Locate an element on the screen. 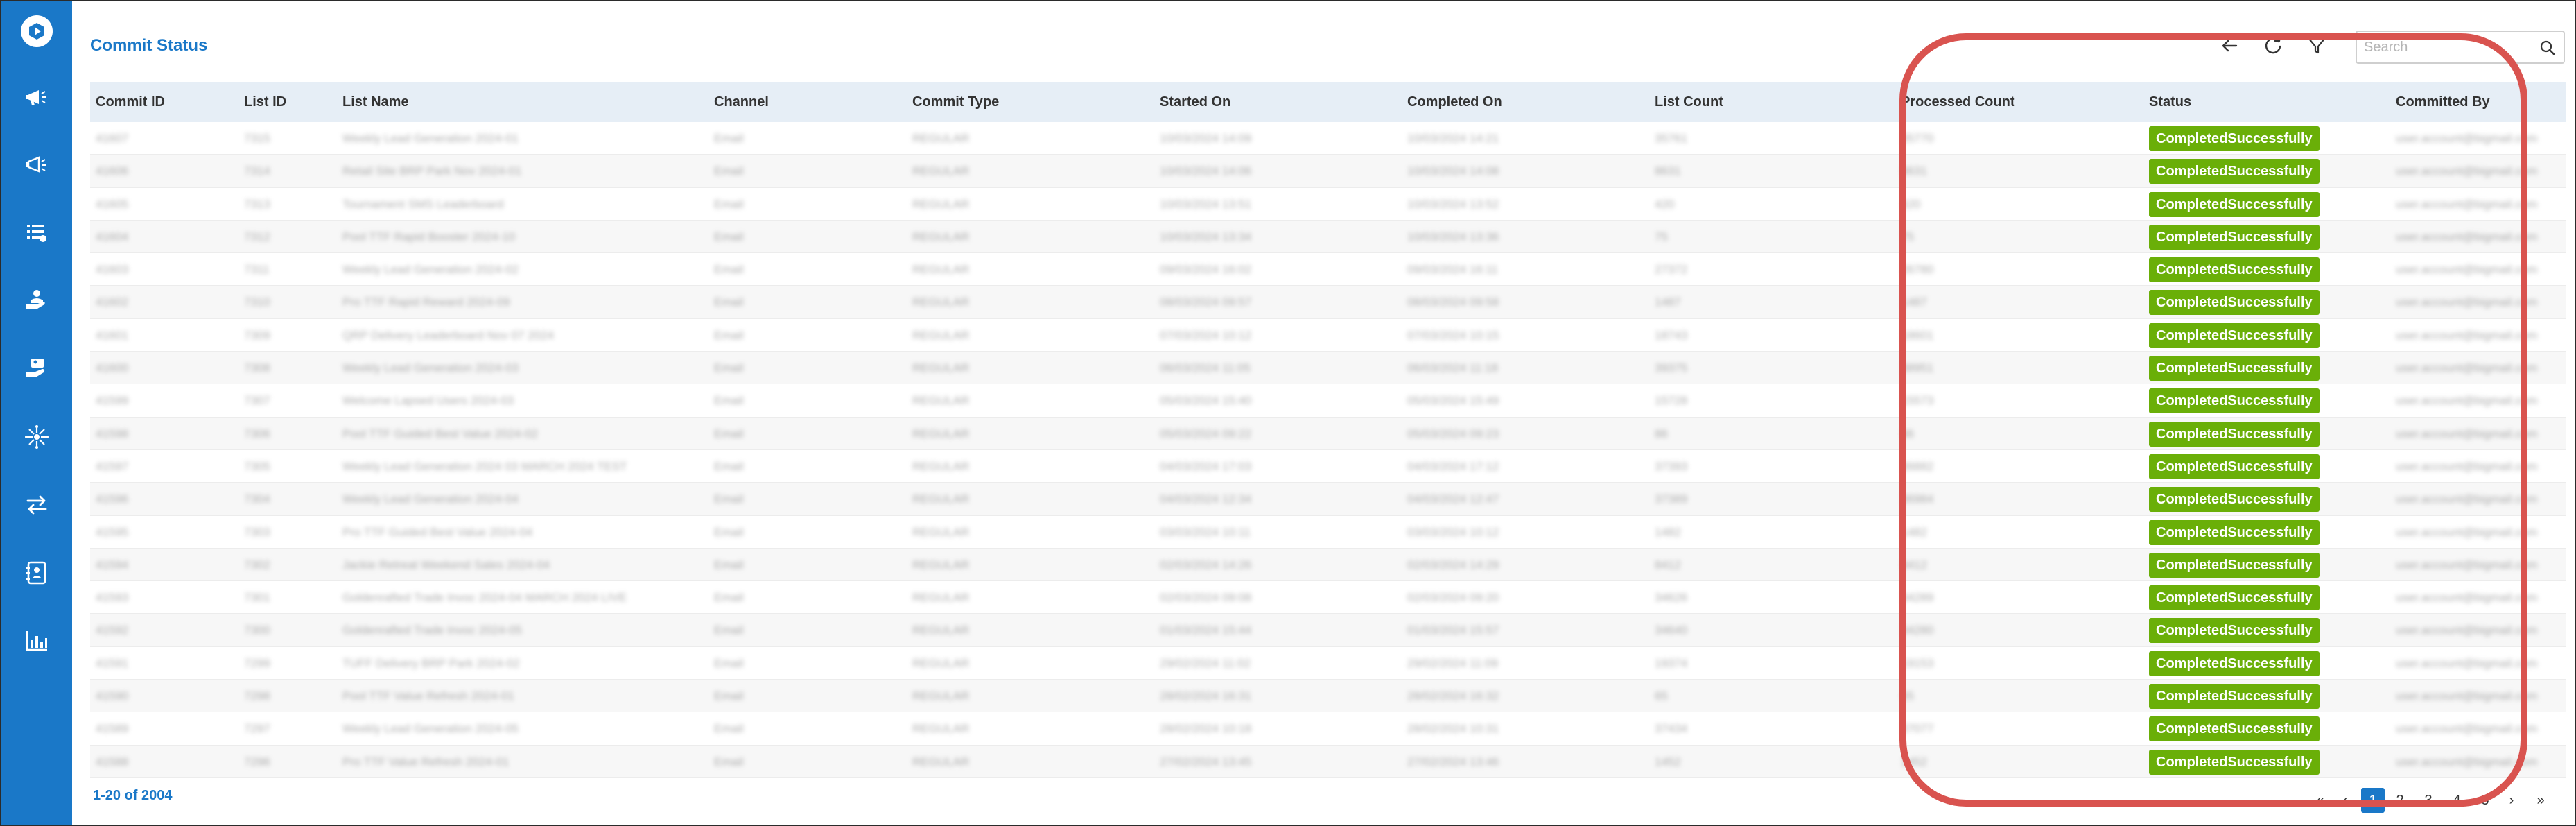 This screenshot has width=2576, height=826. cell-completed-on: 01/03/2024 15:57 is located at coordinates (1453, 630).